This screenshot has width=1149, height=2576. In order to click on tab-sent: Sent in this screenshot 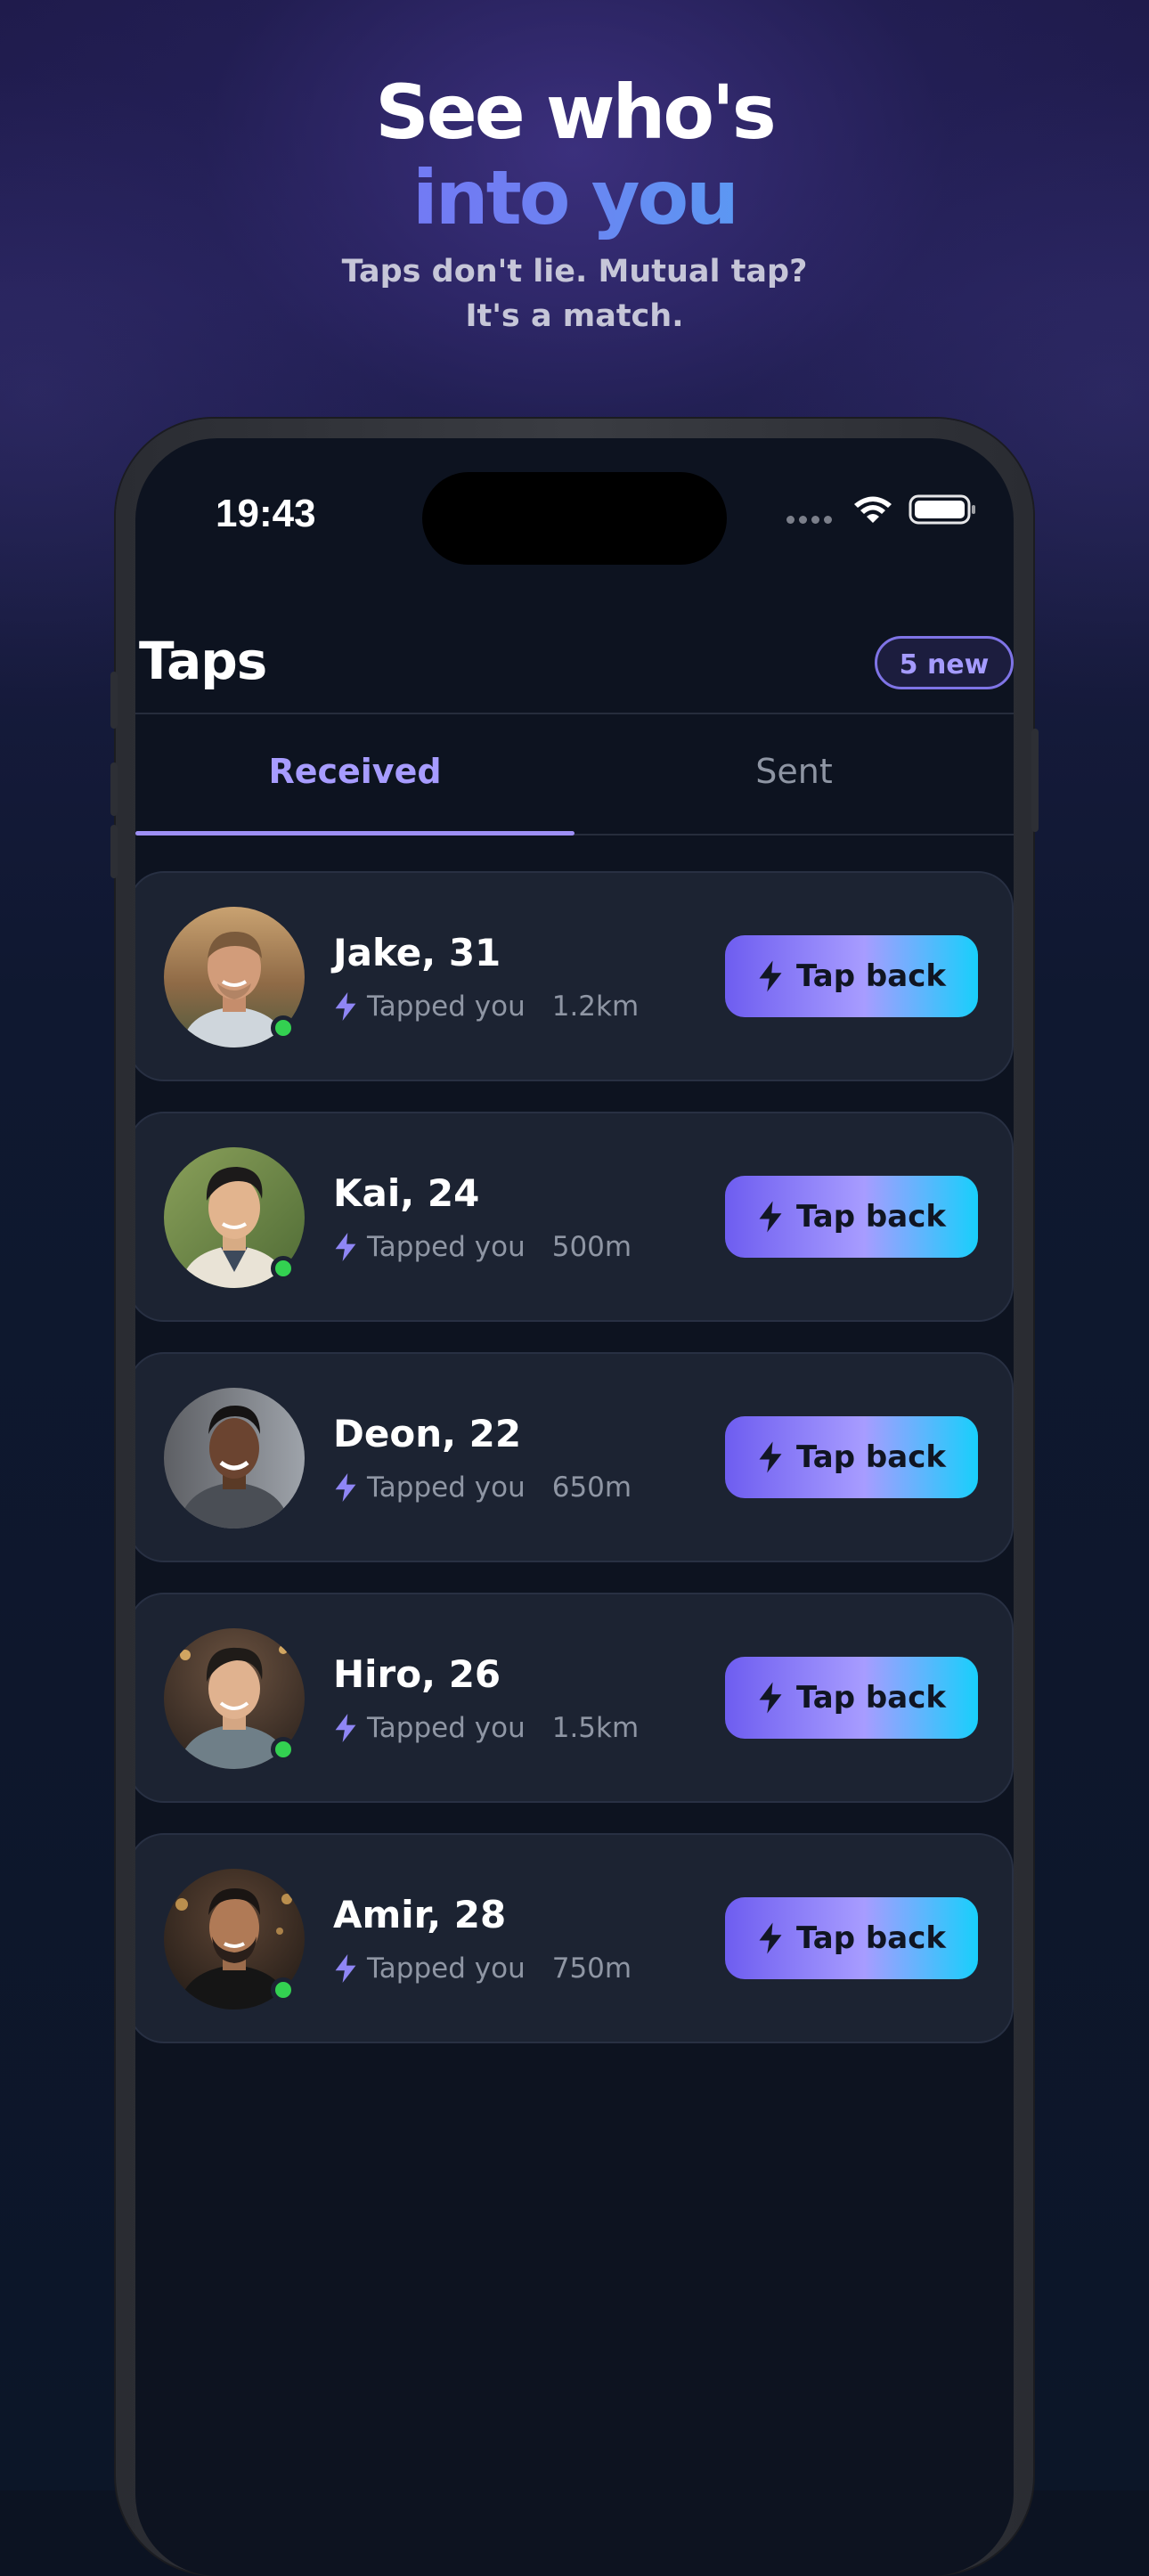, I will do `click(794, 773)`.